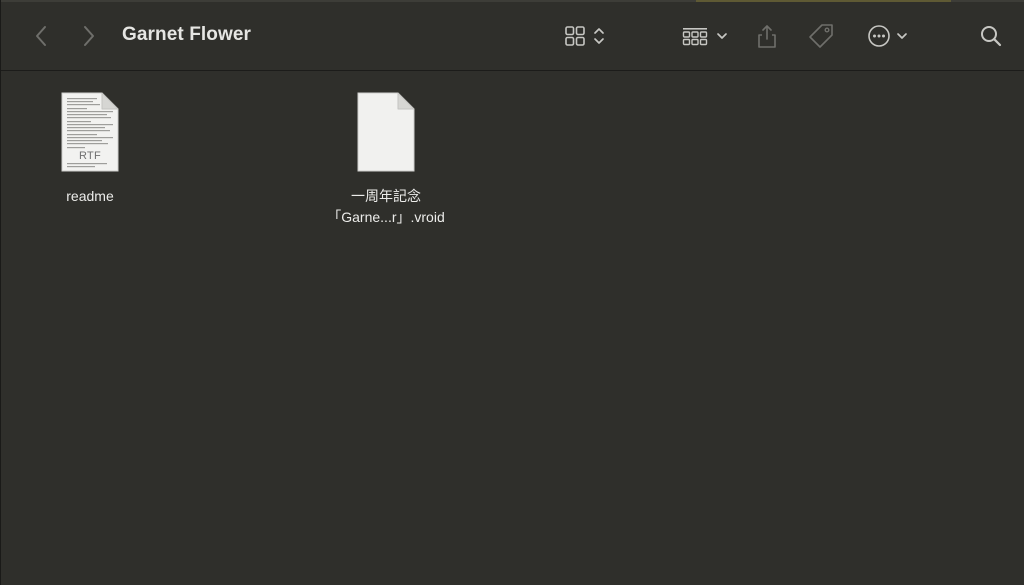  What do you see at coordinates (879, 36) in the screenshot?
I see `ellipsis-circle-icon` at bounding box center [879, 36].